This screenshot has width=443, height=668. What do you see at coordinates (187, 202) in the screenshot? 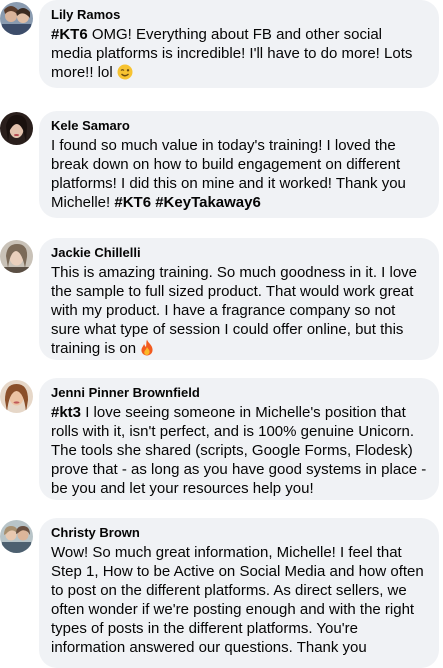
I see `hashtag: #KT6 #KeyTakaway6` at bounding box center [187, 202].